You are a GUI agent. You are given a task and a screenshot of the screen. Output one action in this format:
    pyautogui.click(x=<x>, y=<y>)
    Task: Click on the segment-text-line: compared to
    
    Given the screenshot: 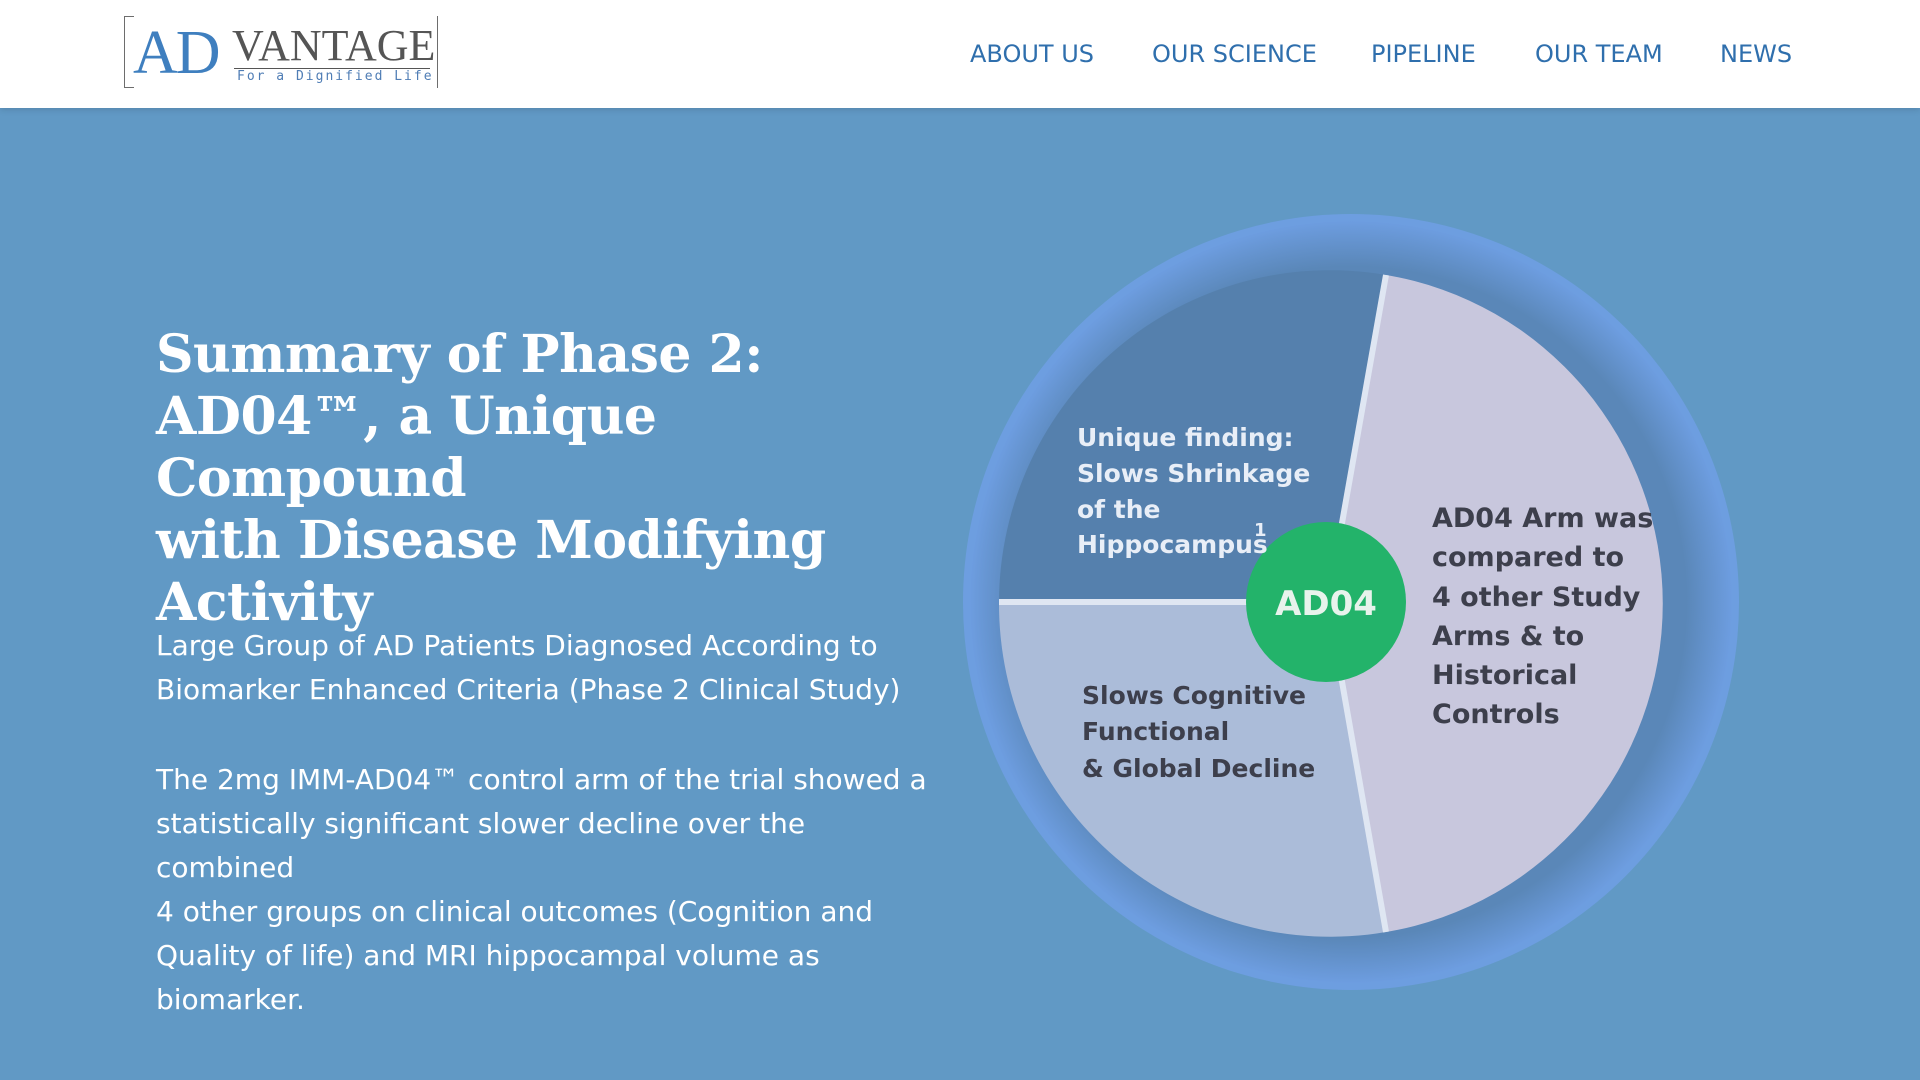 What is the action you would take?
    pyautogui.click(x=1528, y=557)
    